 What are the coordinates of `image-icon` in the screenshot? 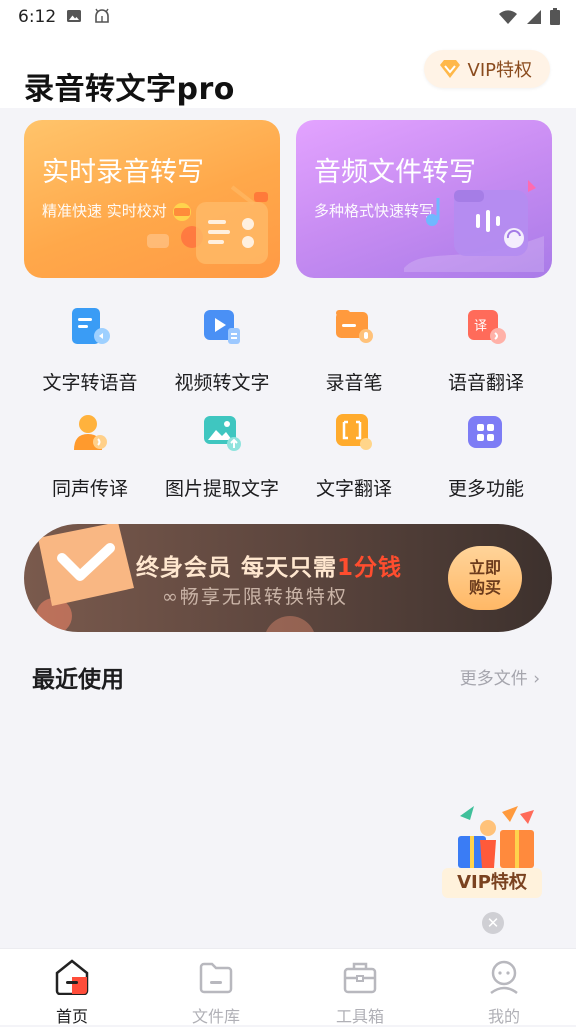 It's located at (74, 16).